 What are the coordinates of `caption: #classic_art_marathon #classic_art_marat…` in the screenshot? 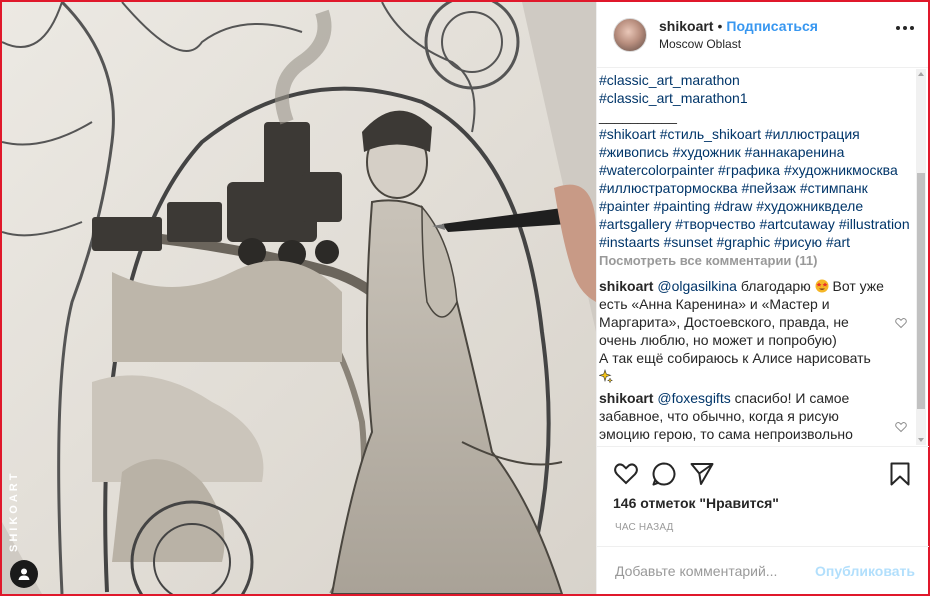 It's located at (755, 161).